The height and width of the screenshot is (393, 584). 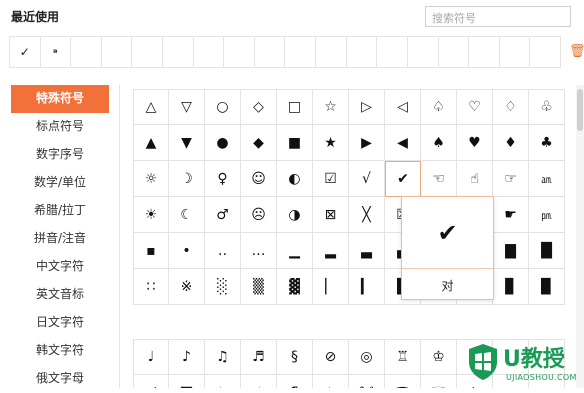 I want to click on symbol-cell: ▃, so click(x=367, y=251).